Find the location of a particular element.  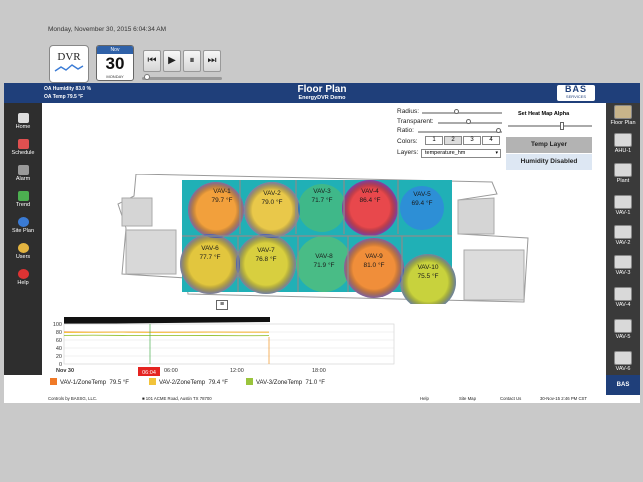

footer-contact-link: Contact Us is located at coordinates (510, 398).